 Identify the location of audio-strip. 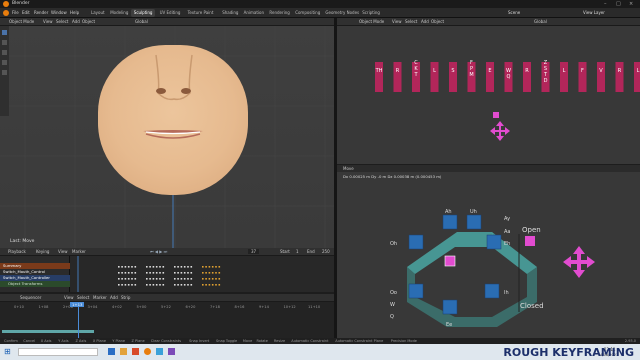
(48, 331).